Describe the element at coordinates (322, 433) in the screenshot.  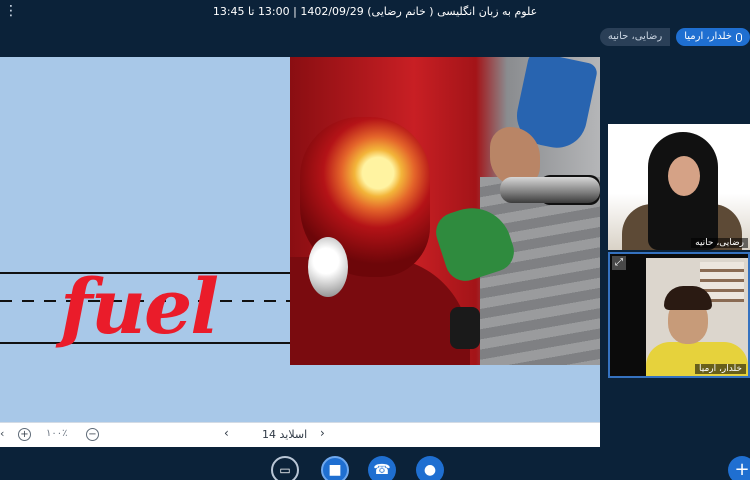
I see `next-slide-button: ›` at that location.